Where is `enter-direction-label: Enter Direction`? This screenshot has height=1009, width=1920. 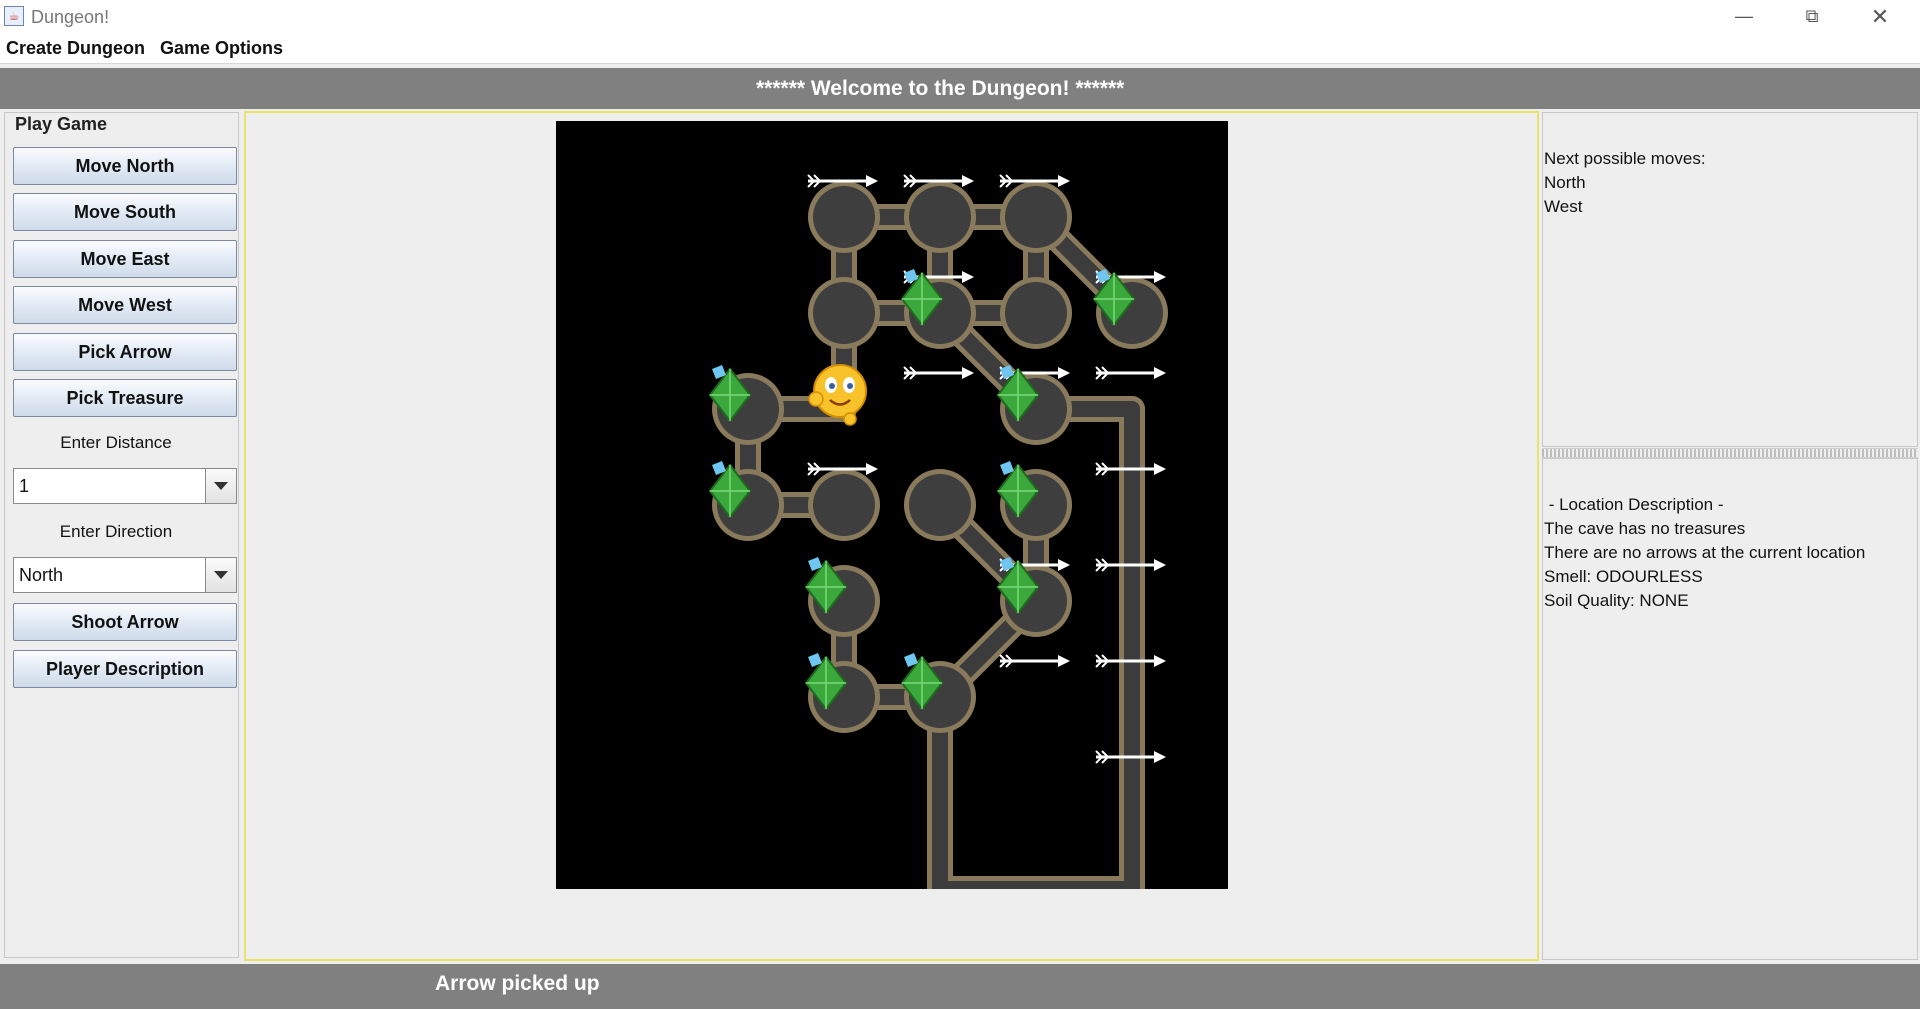
enter-direction-label: Enter Direction is located at coordinates (116, 531).